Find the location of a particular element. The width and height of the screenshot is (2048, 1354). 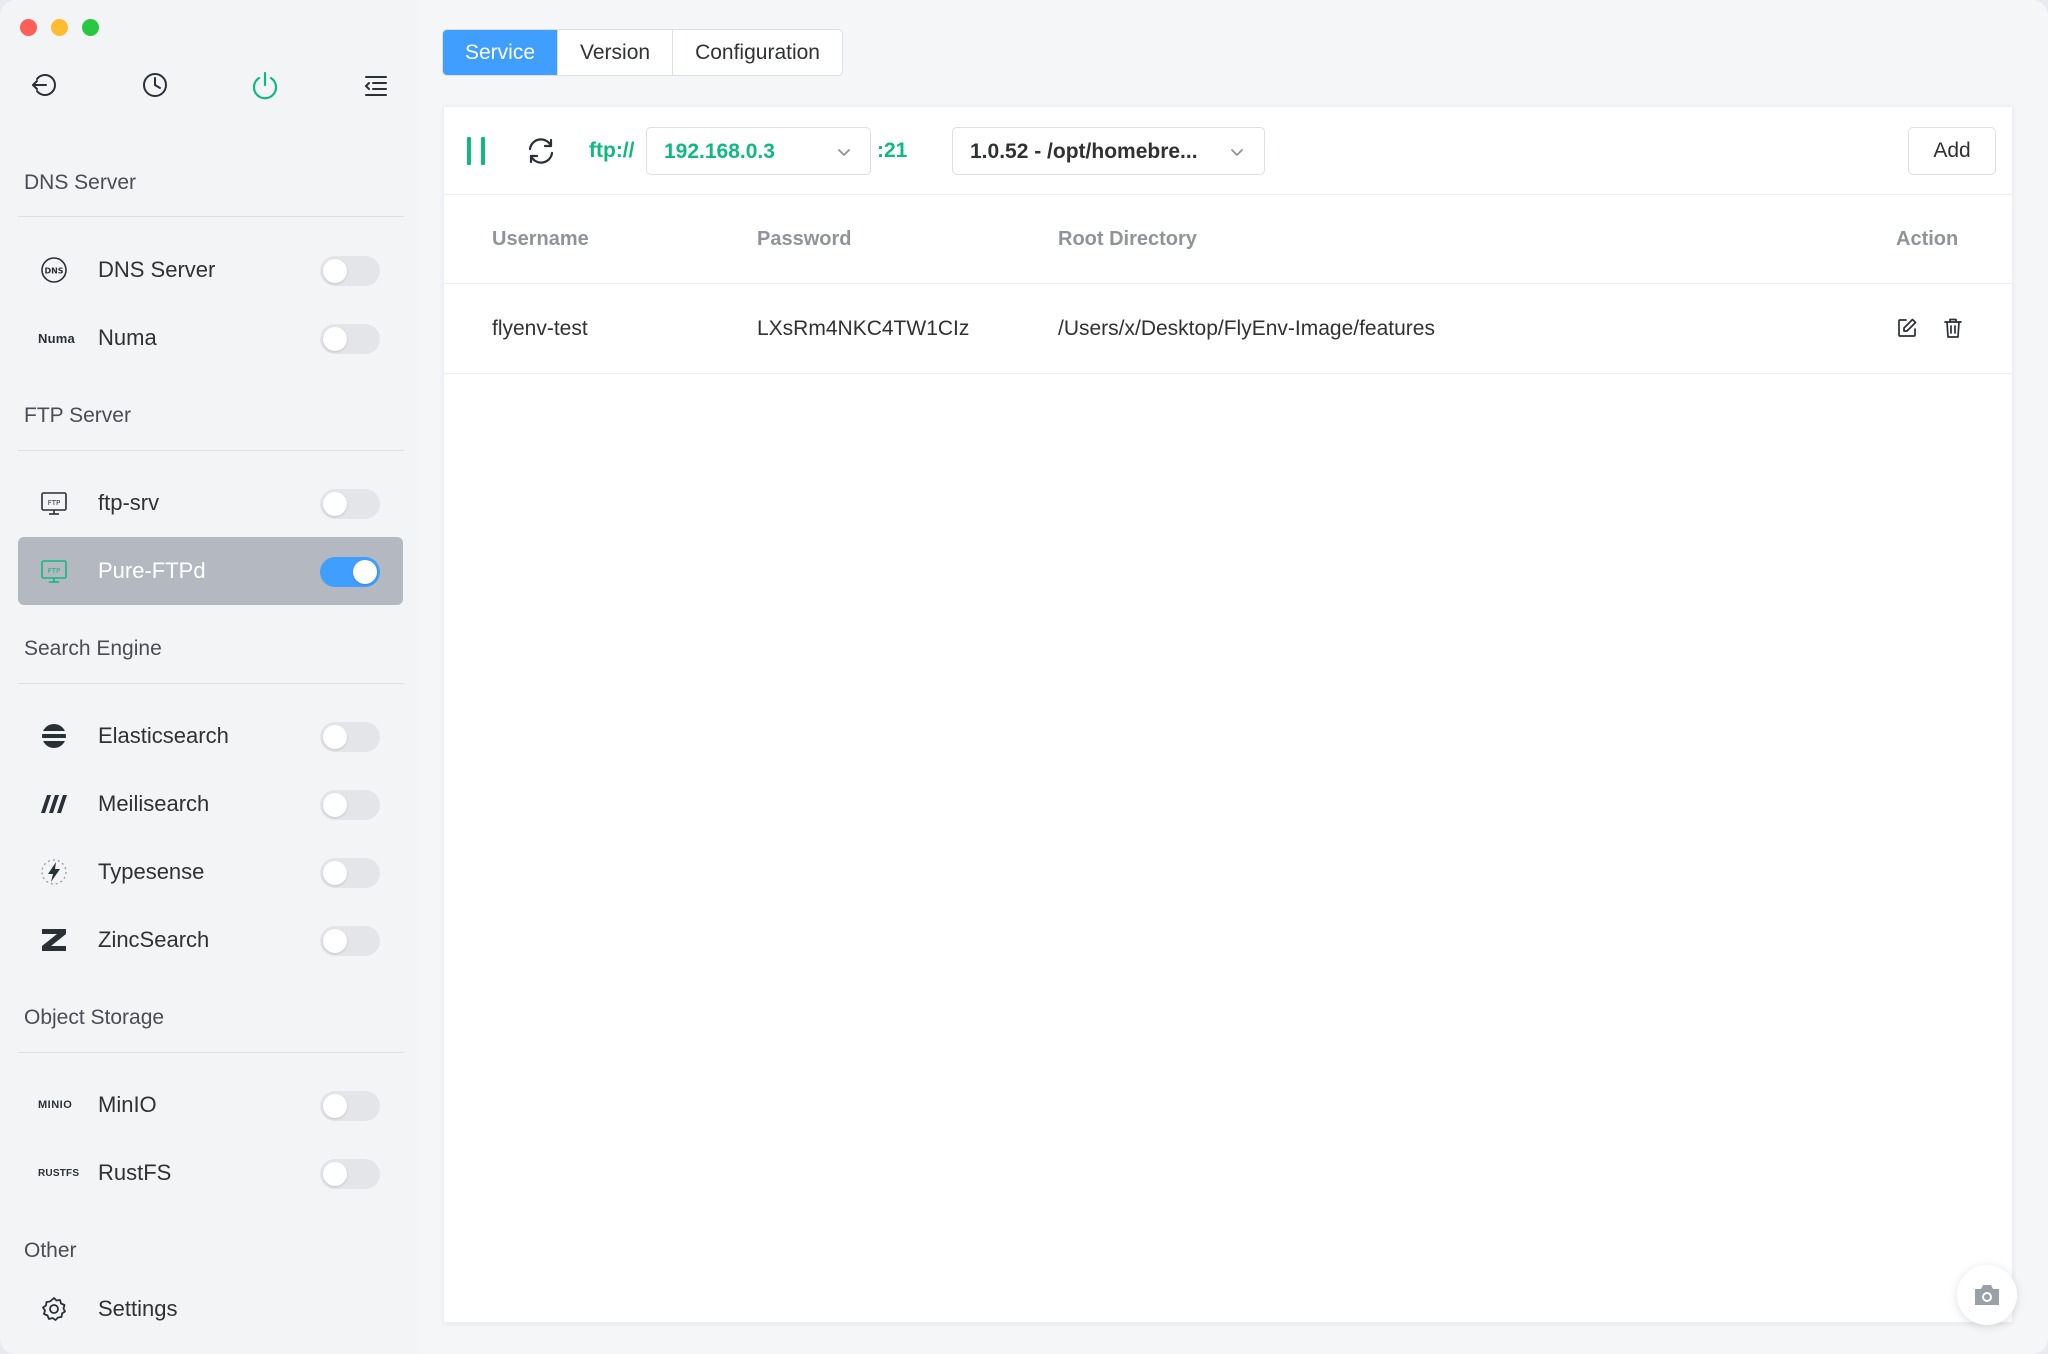

sidebar-item-label: ZincSearch is located at coordinates (154, 939).